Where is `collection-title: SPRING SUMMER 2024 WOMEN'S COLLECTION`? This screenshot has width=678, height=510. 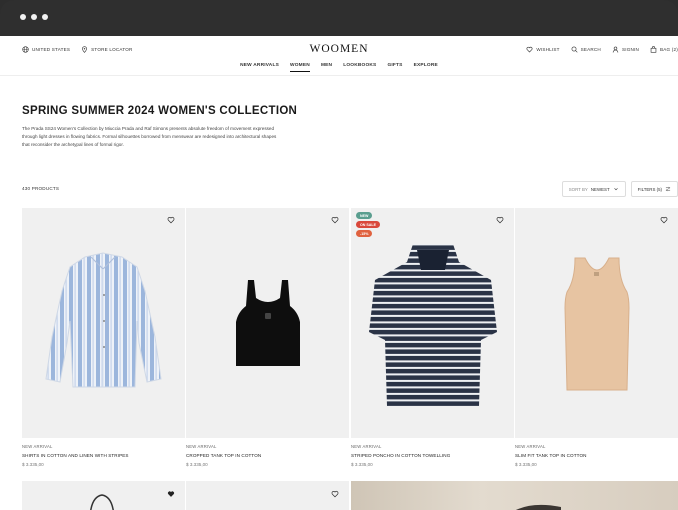
collection-title: SPRING SUMMER 2024 WOMEN'S COLLECTION is located at coordinates (160, 111).